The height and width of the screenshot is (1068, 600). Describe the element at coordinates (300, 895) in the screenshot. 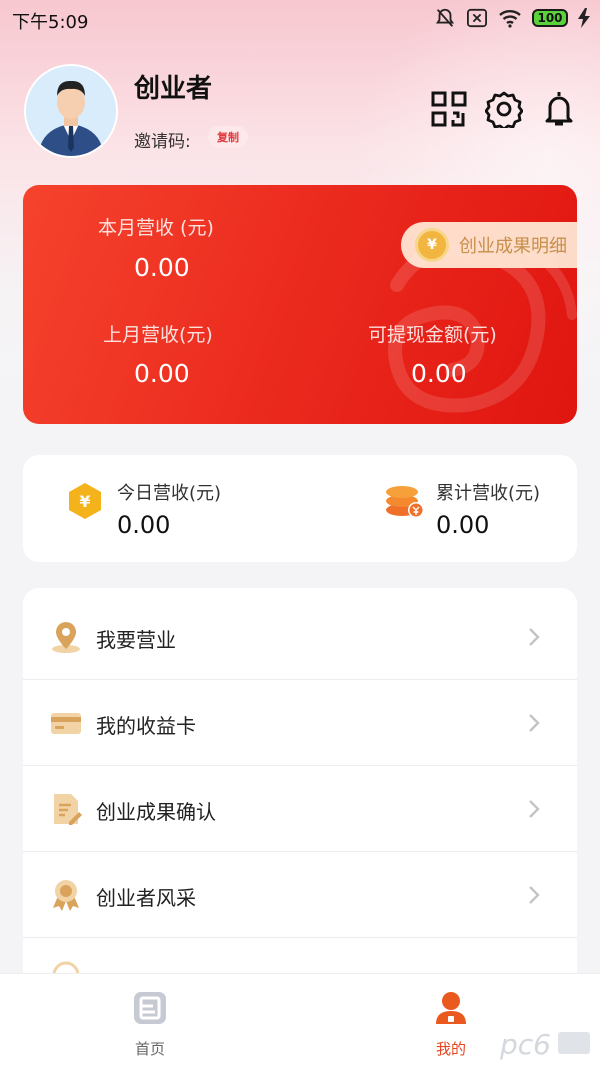

I see `menu-item-entrepreneur-showcase: 创业者风采` at that location.